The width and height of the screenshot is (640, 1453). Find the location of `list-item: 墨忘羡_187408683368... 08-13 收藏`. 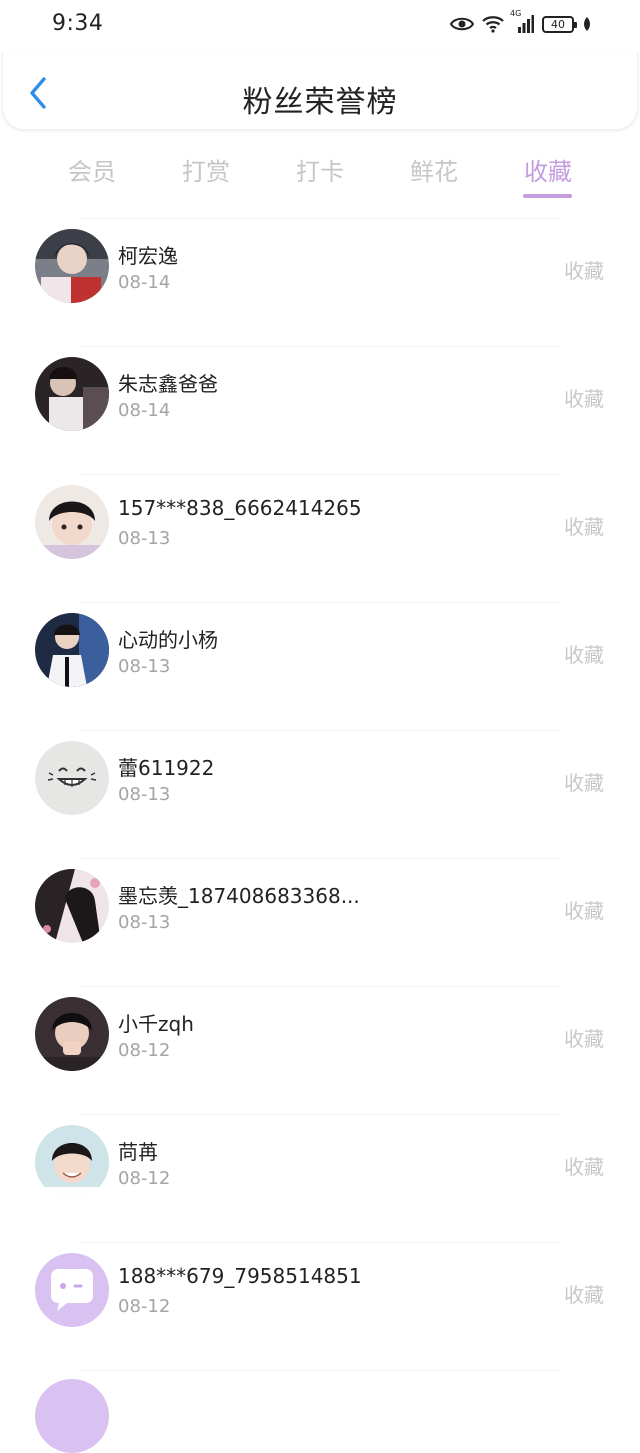

list-item: 墨忘羡_187408683368... 08-13 收藏 is located at coordinates (320, 922).